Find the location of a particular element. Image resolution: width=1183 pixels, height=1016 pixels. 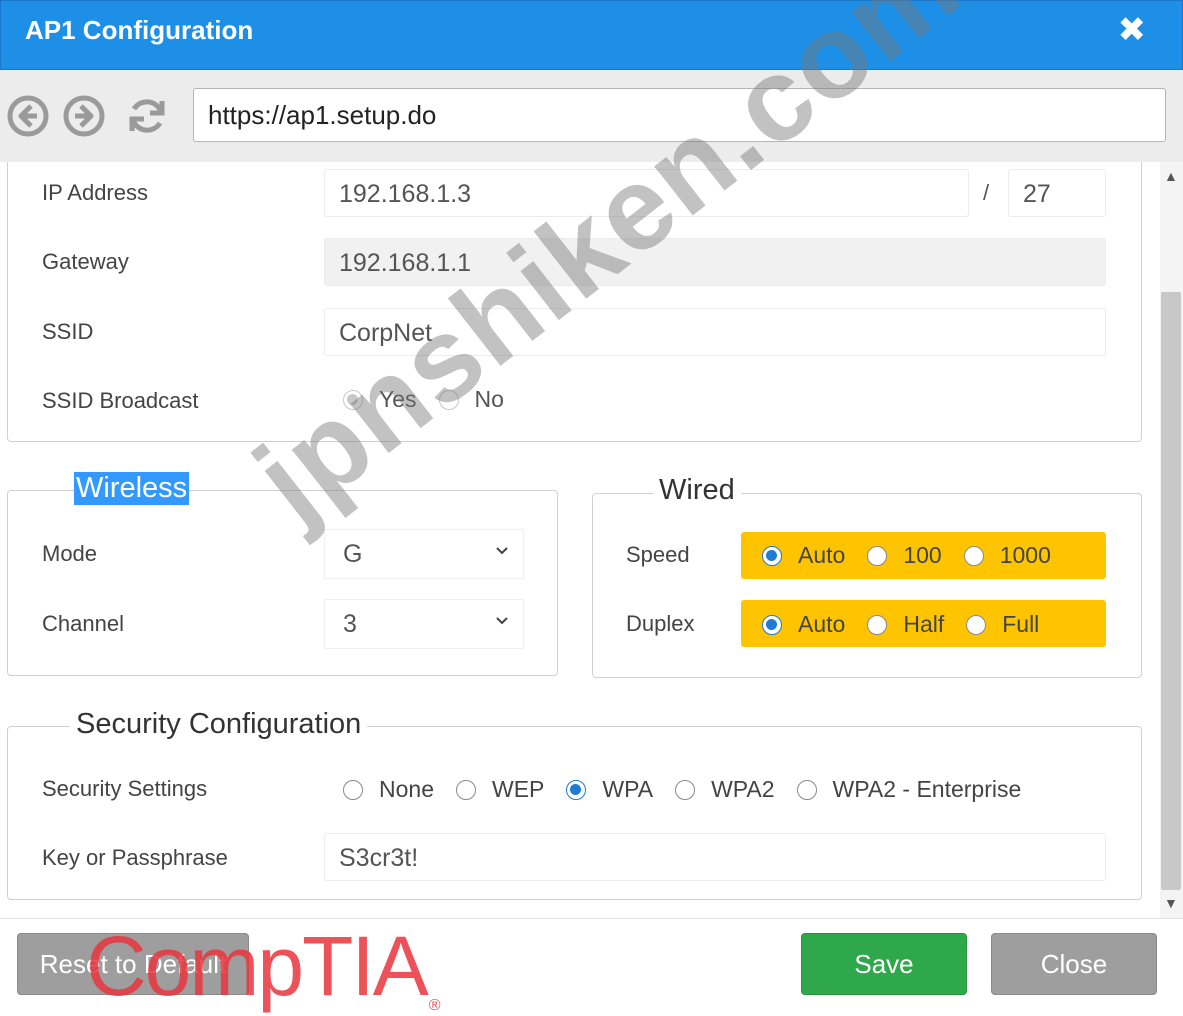

footer-divider is located at coordinates (591, 918).